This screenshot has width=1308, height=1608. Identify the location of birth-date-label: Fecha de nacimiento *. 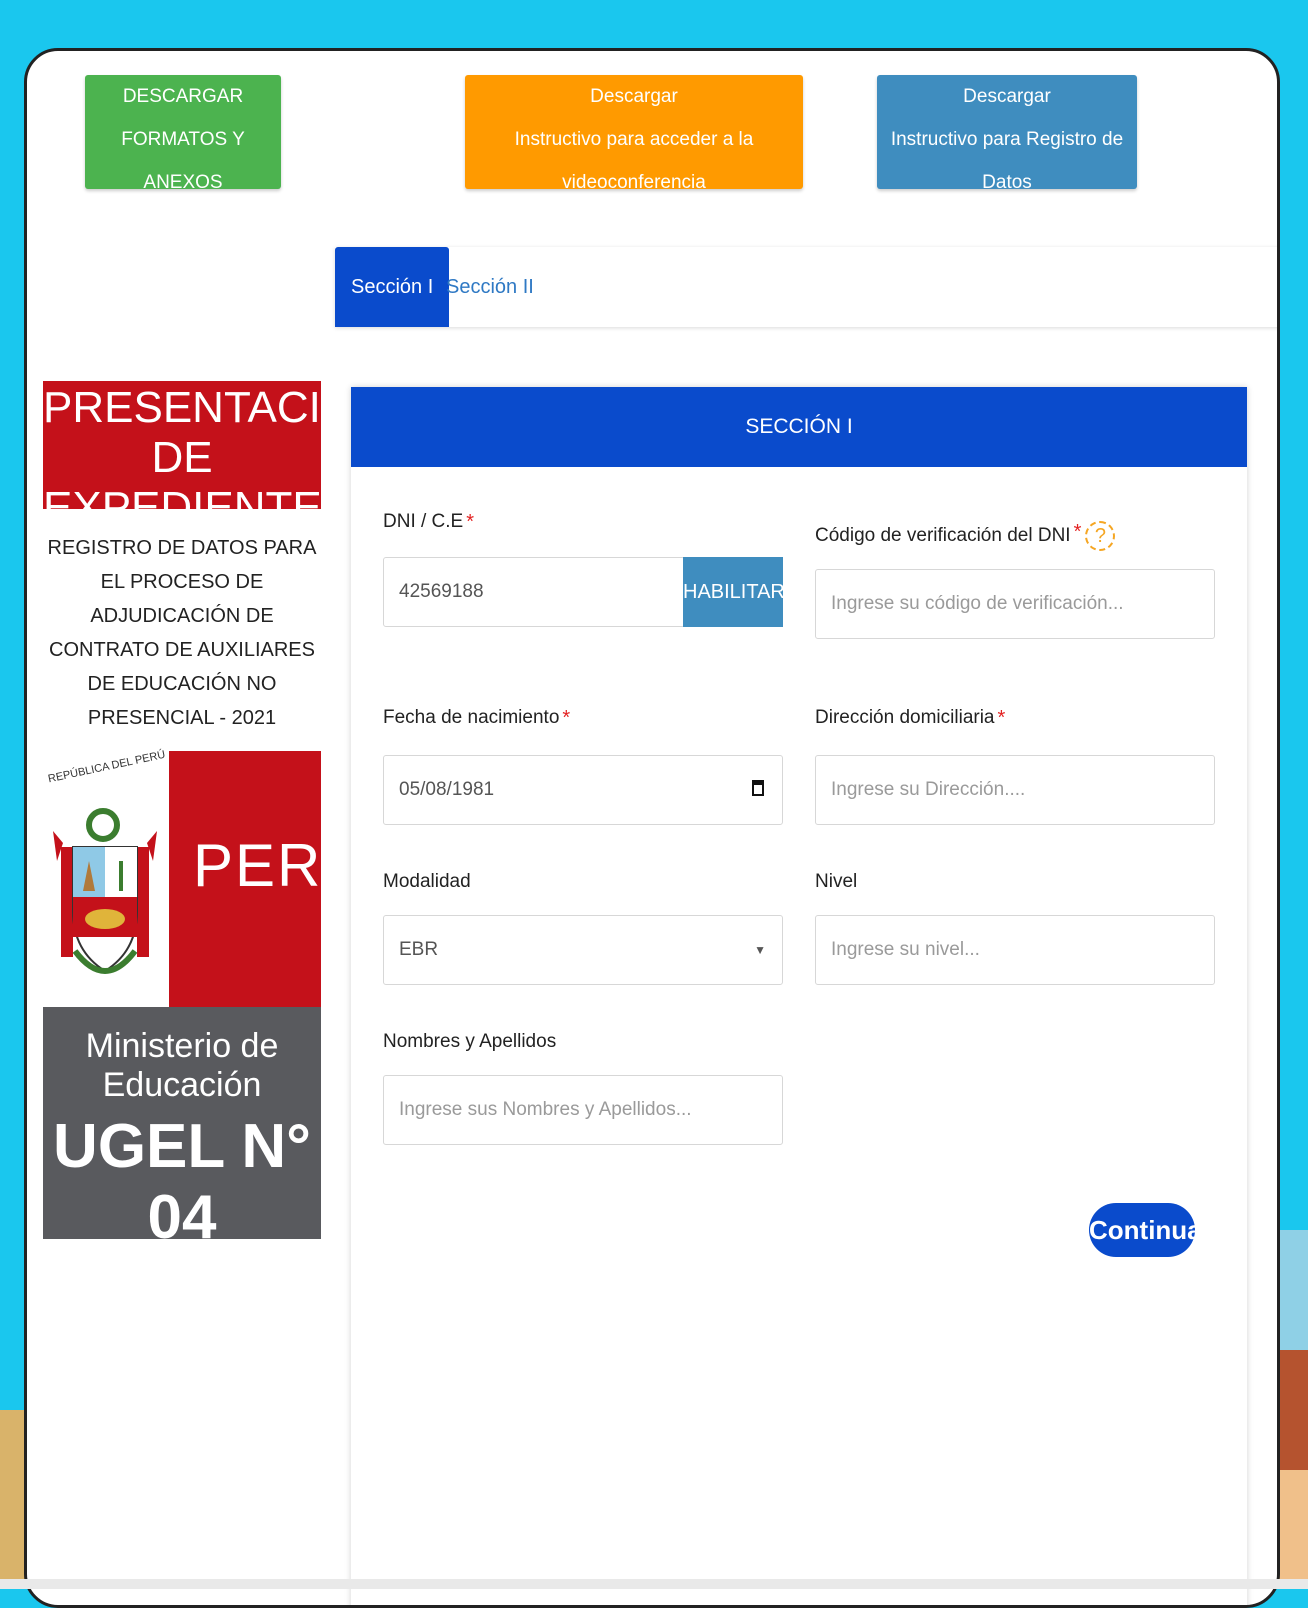
(476, 718).